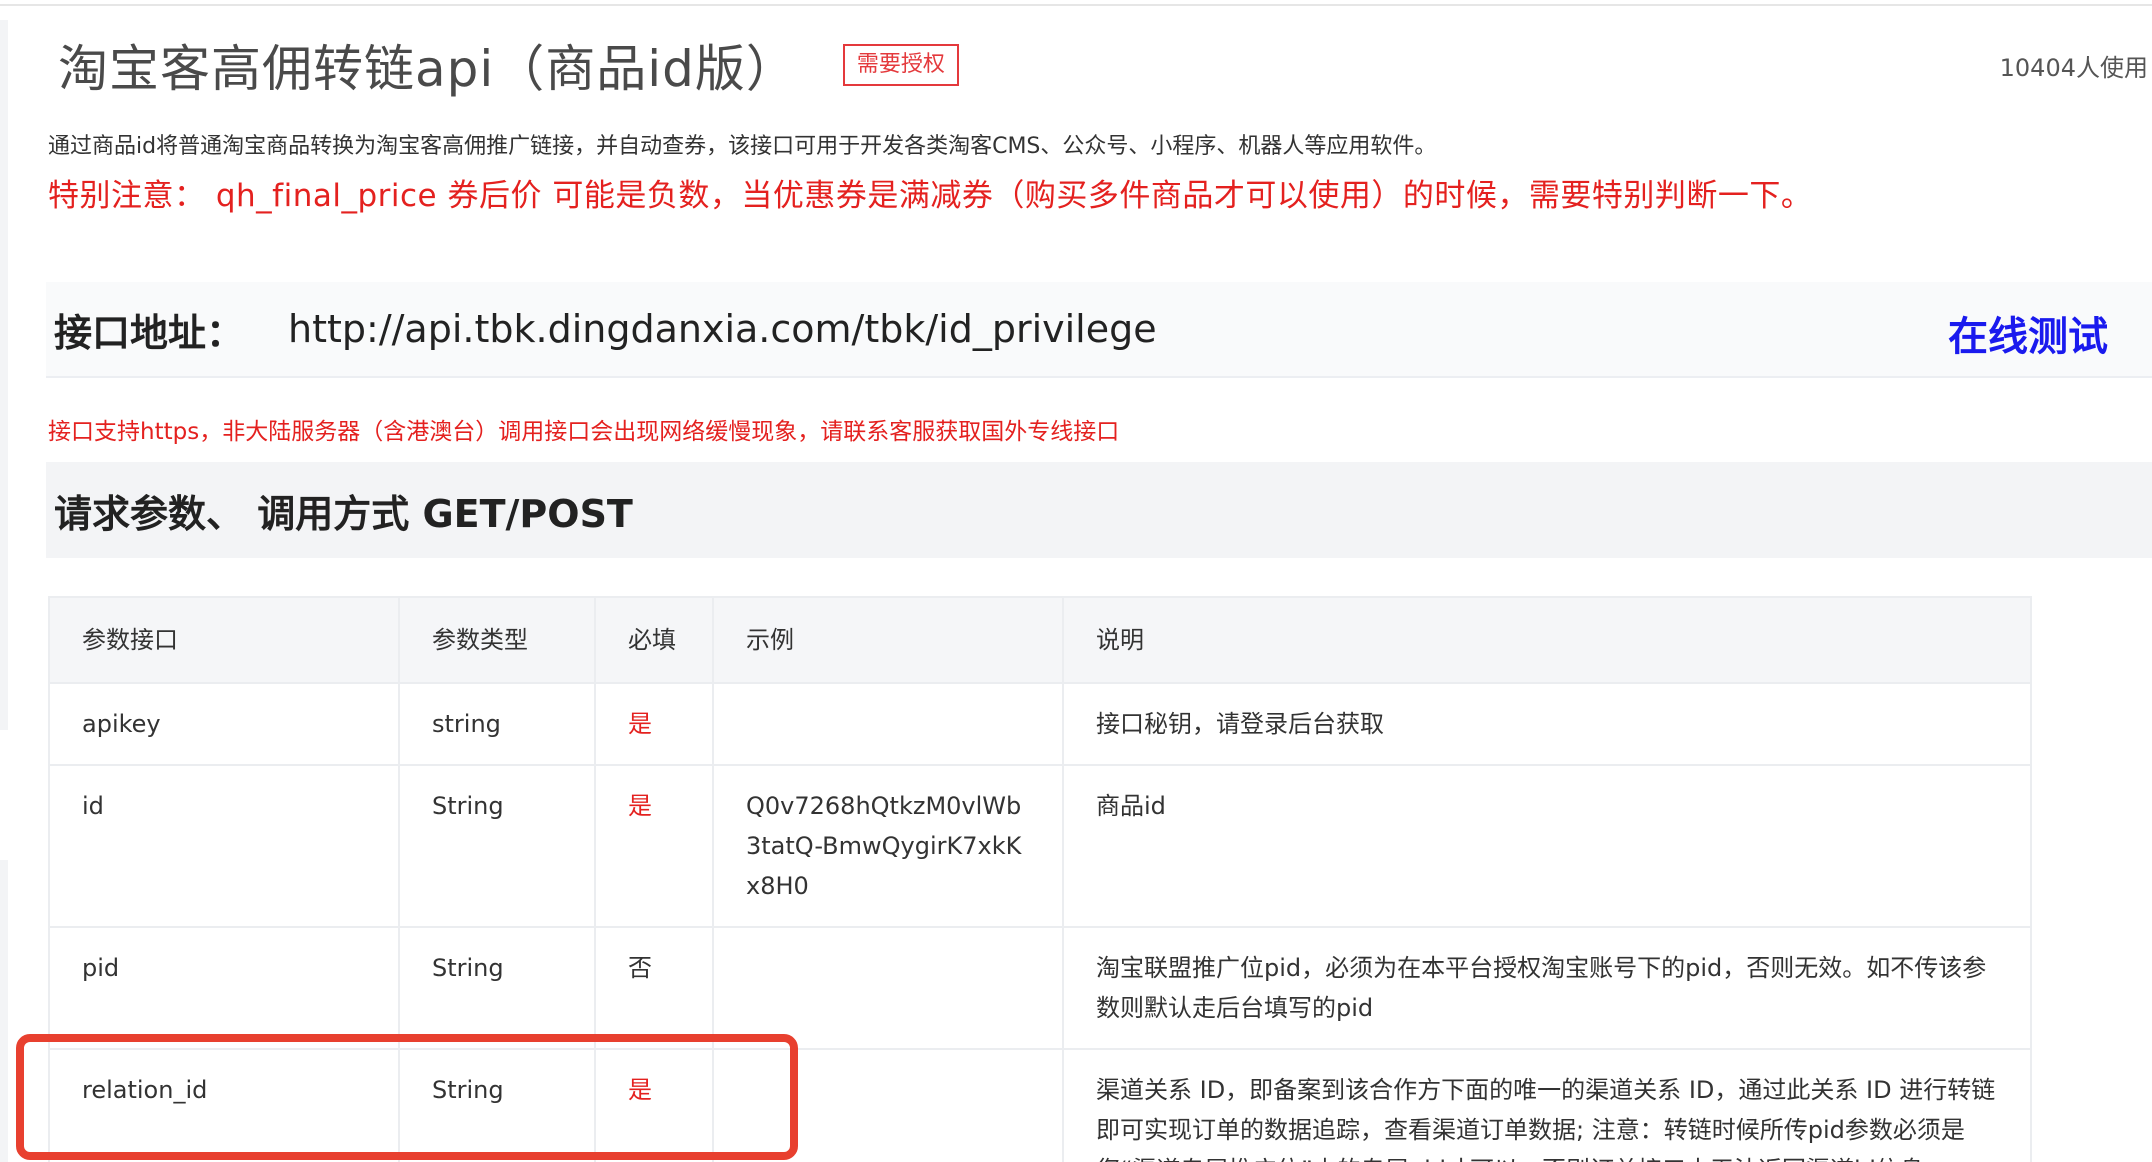 The width and height of the screenshot is (2152, 1162). Describe the element at coordinates (654, 640) in the screenshot. I see `header-required: 必填` at that location.